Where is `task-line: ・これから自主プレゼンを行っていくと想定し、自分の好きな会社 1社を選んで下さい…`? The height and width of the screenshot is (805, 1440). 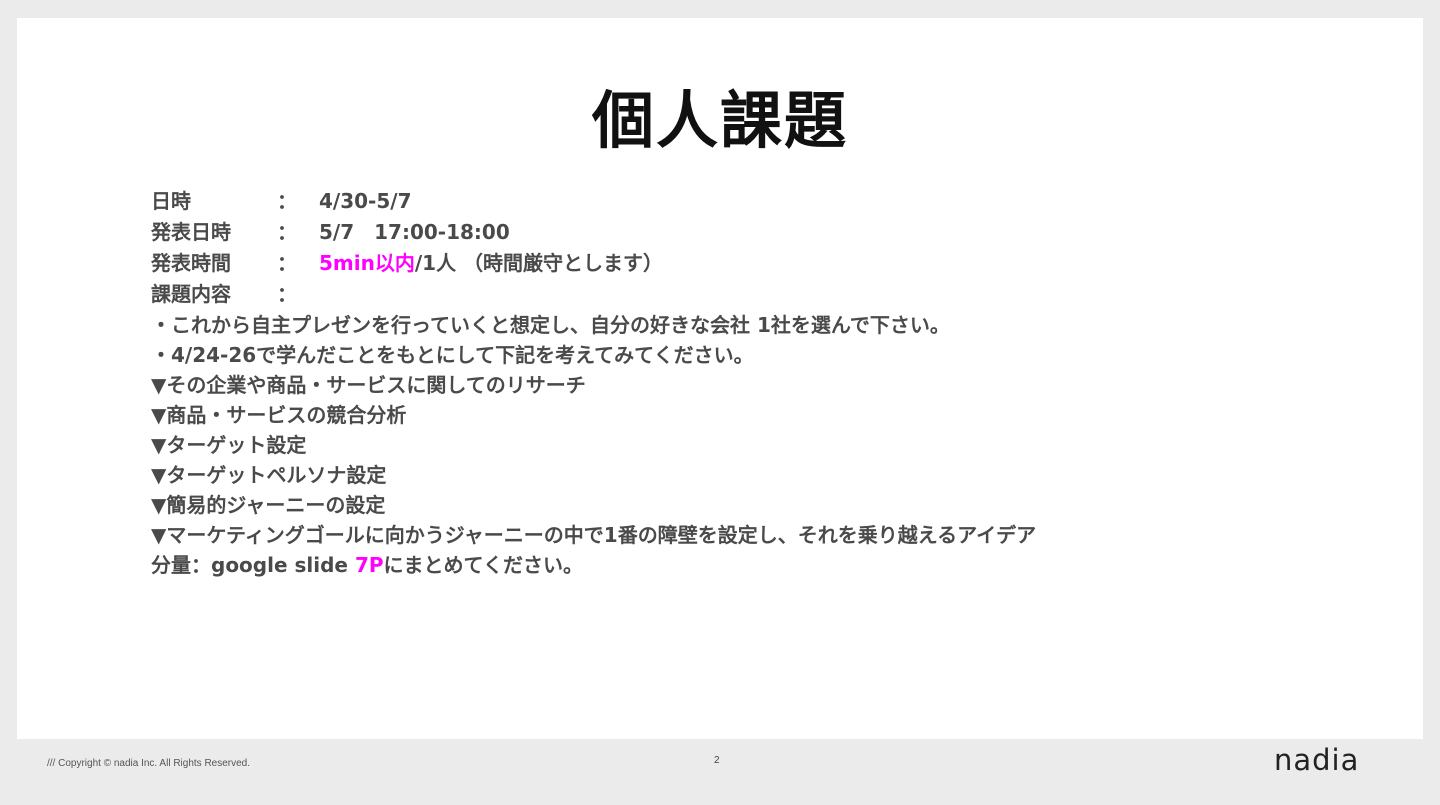 task-line: ・これから自主プレゼンを行っていくと想定し、自分の好きな会社 1社を選んで下さい… is located at coordinates (550, 325).